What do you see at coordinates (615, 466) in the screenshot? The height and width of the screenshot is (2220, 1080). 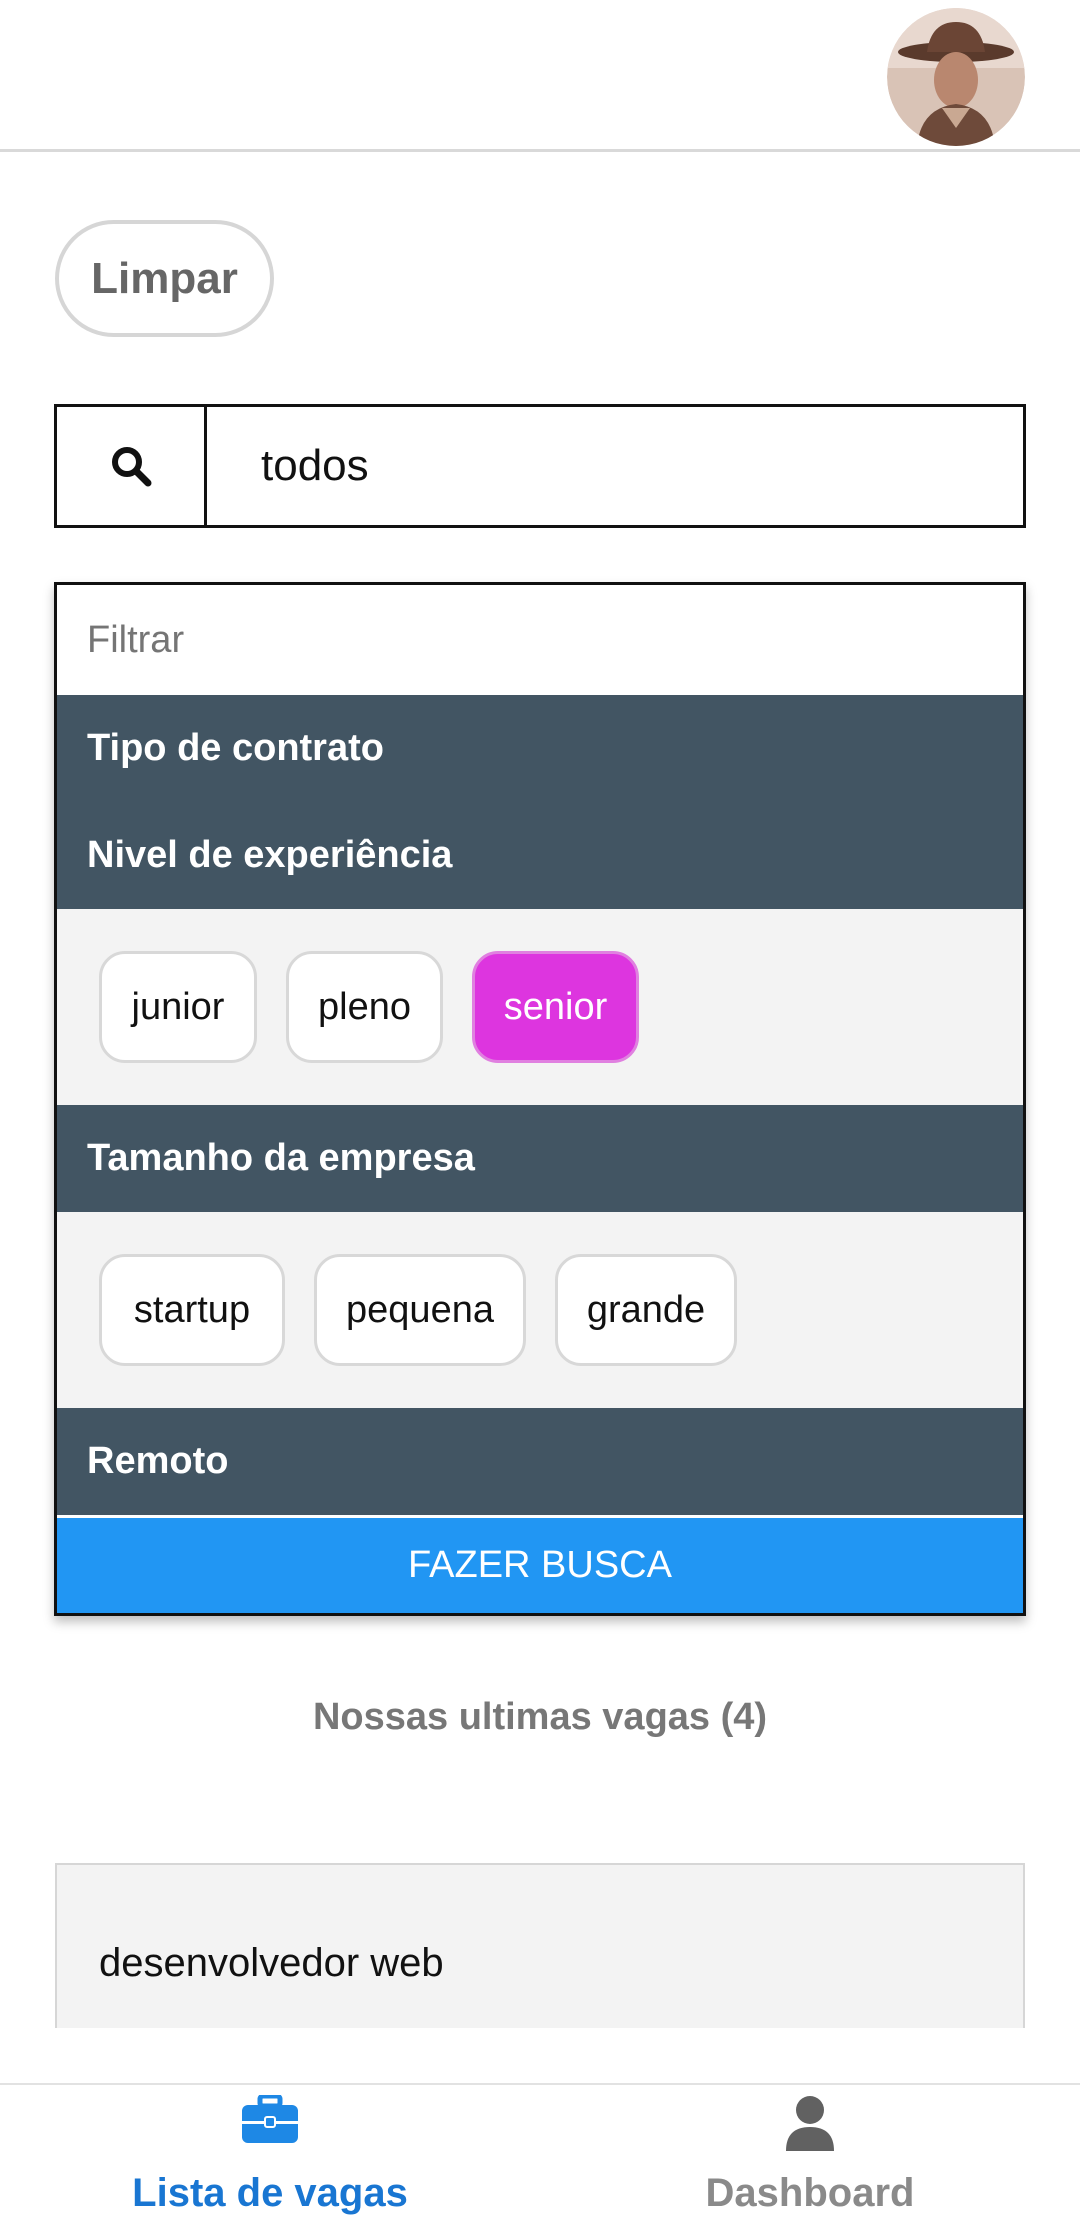 I see `search-input: todos` at bounding box center [615, 466].